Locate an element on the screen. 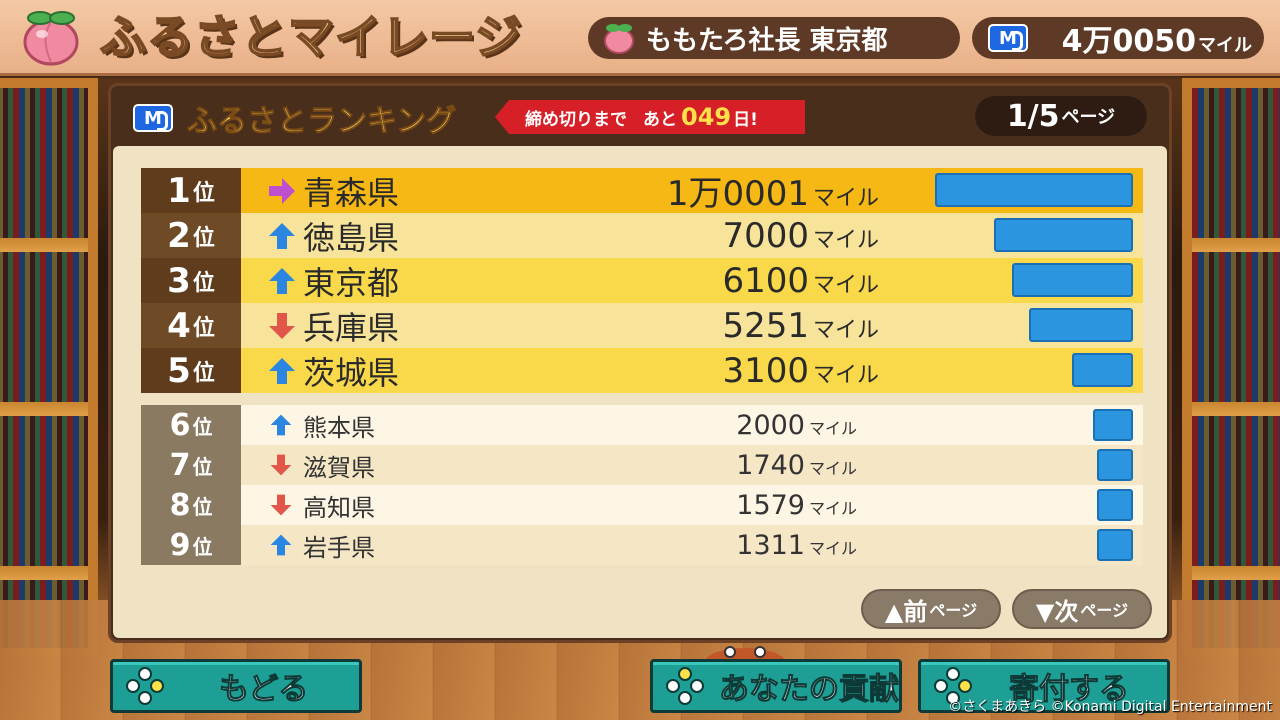 Image resolution: width=1280 pixels, height=720 pixels. ranking-content: 熊本県 2000 マイル is located at coordinates (692, 425).